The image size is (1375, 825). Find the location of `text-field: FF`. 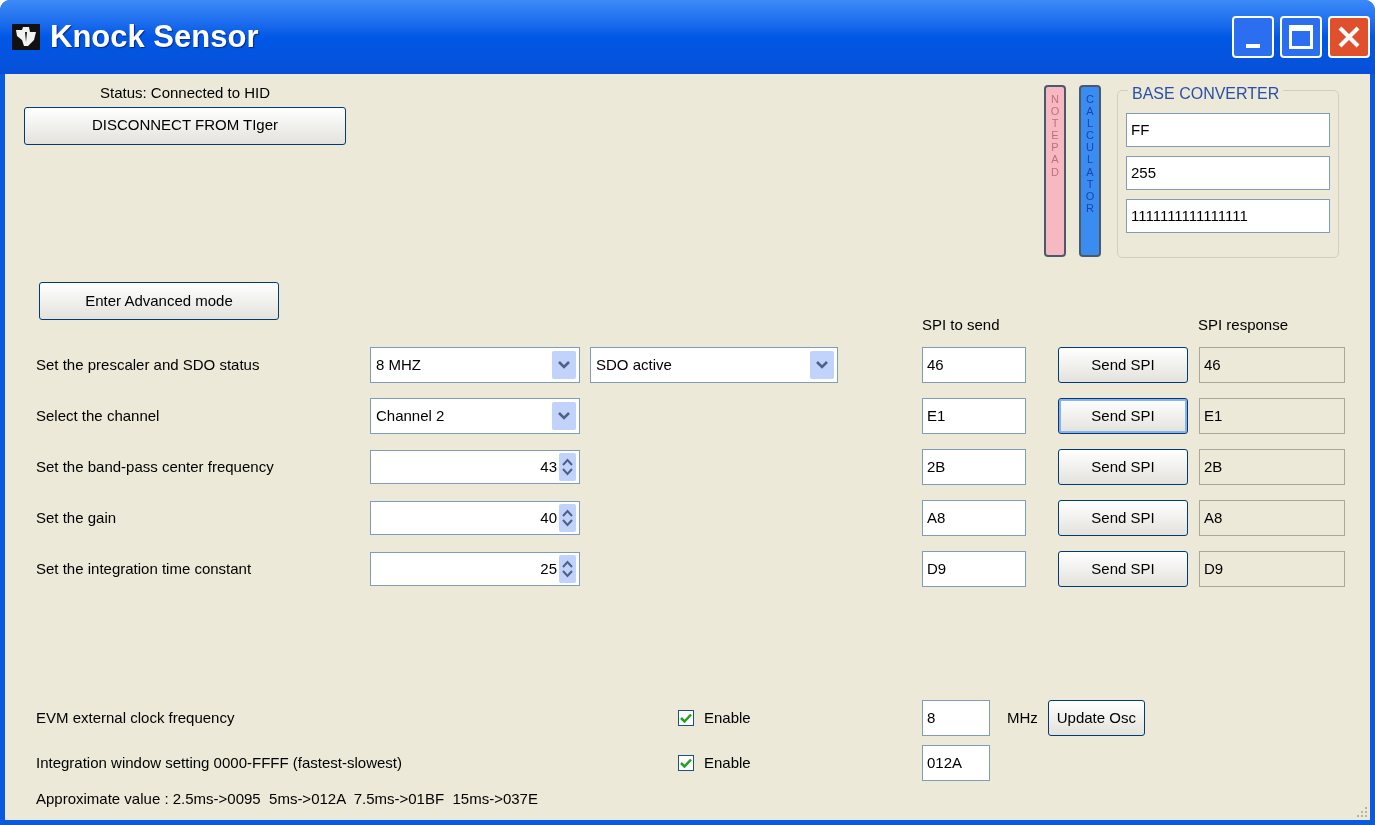

text-field: FF is located at coordinates (1228, 130).